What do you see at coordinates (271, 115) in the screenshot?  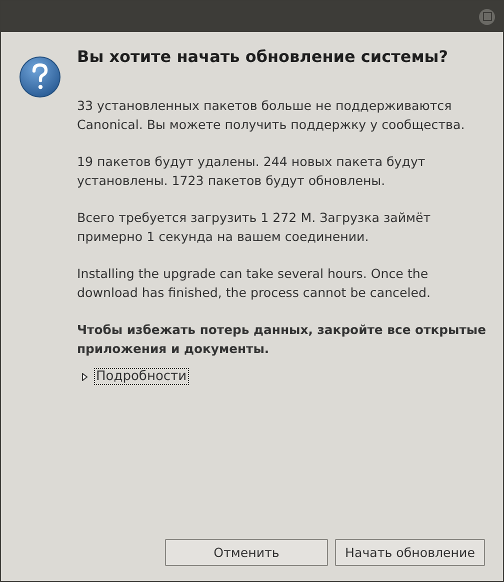 I see `message-text: 33 установленных пакетов больше не поддерживаются Canonical. Вы можете получить поддержку у сообщества.` at bounding box center [271, 115].